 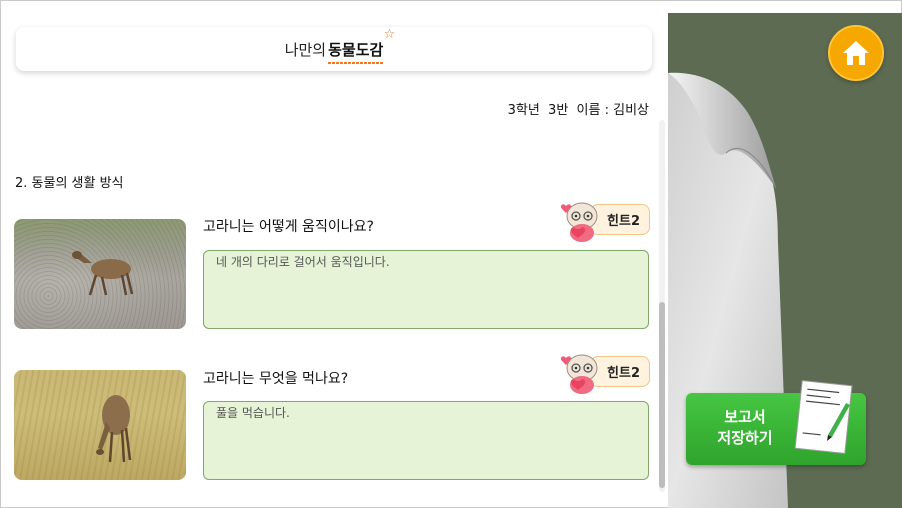 What do you see at coordinates (389, 34) in the screenshot?
I see `star-icon: ☆` at bounding box center [389, 34].